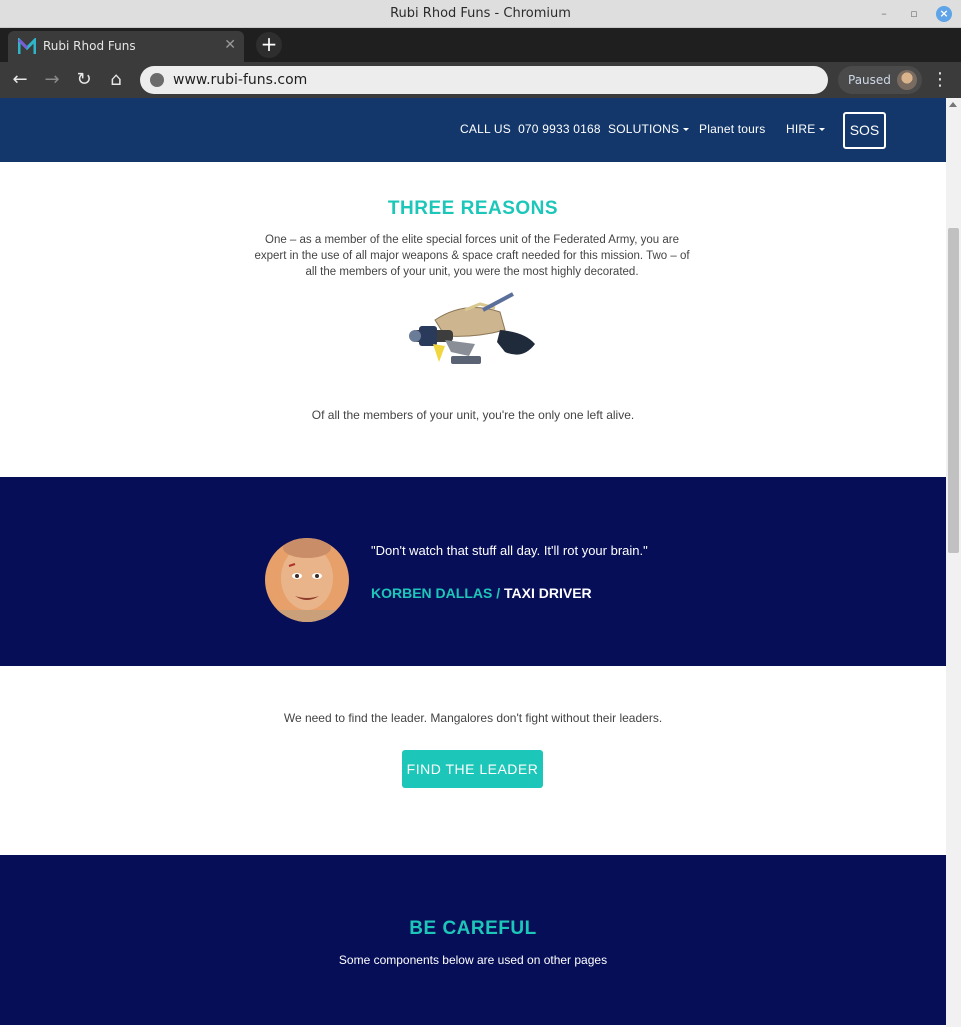  I want to click on phone-number: 070 9933 0168, so click(559, 129).